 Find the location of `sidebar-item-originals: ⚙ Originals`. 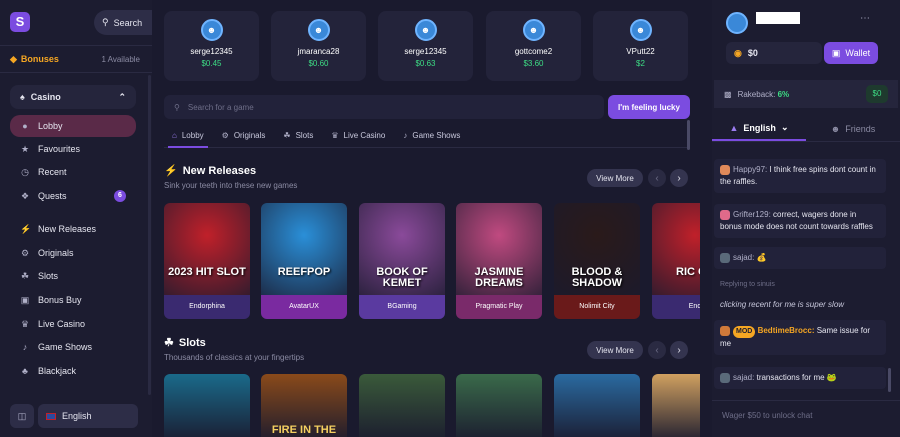

sidebar-item-originals: ⚙ Originals is located at coordinates (73, 253).